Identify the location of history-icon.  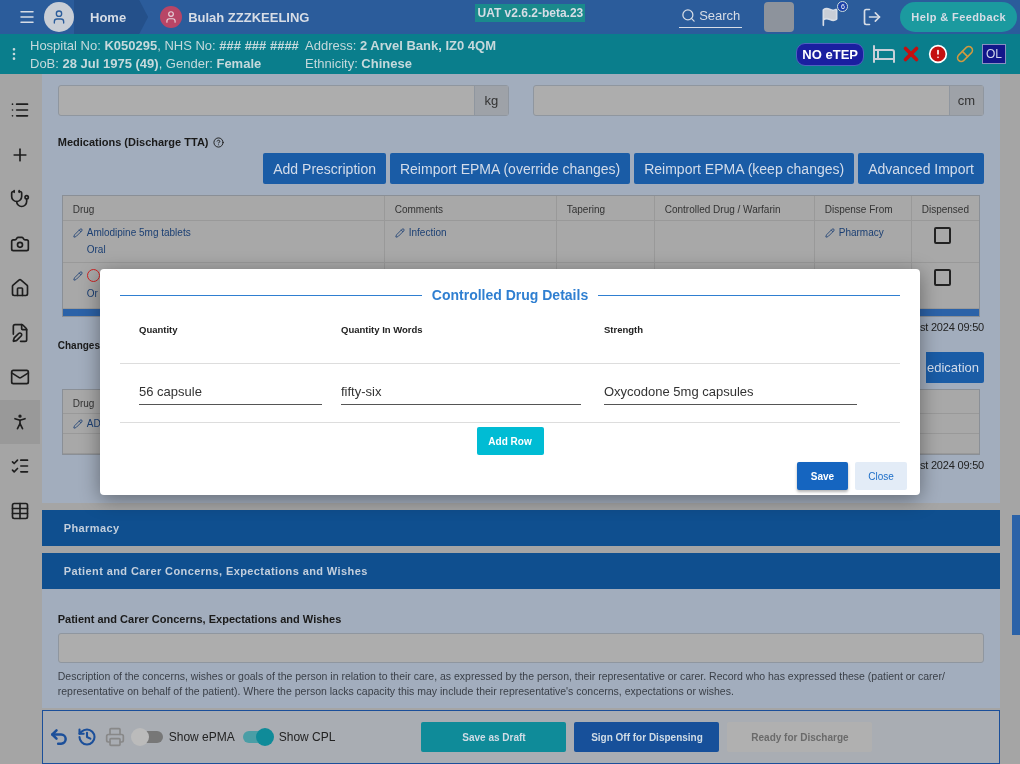
(86, 737).